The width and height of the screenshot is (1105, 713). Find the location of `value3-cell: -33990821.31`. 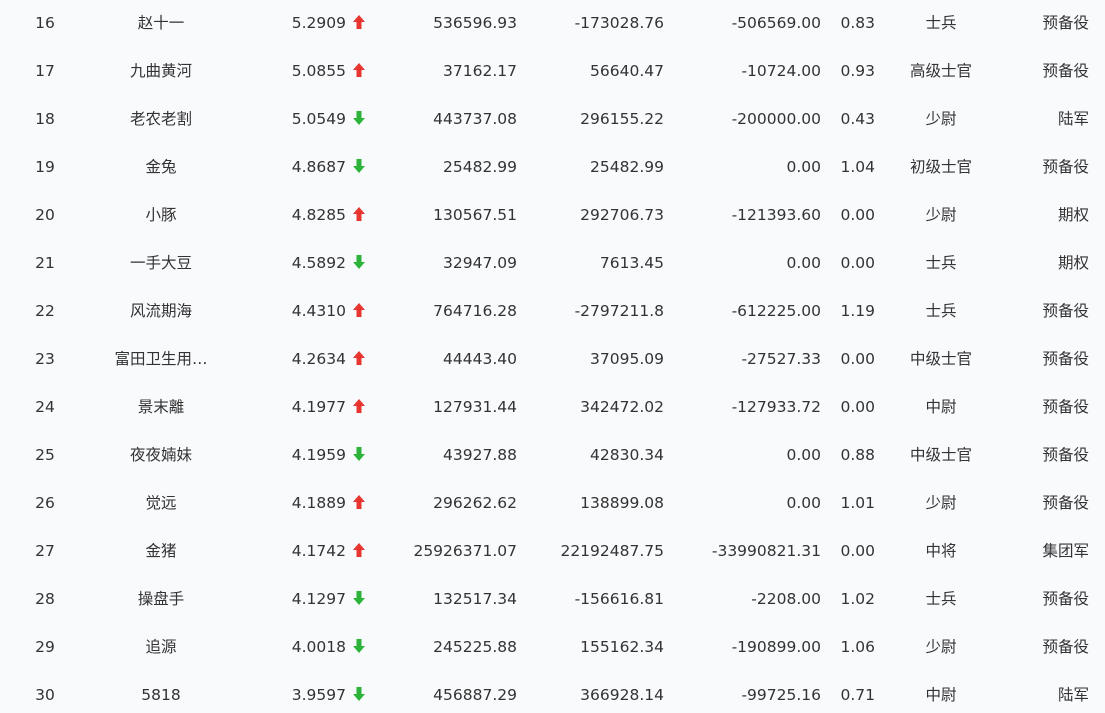

value3-cell: -33990821.31 is located at coordinates (766, 551).